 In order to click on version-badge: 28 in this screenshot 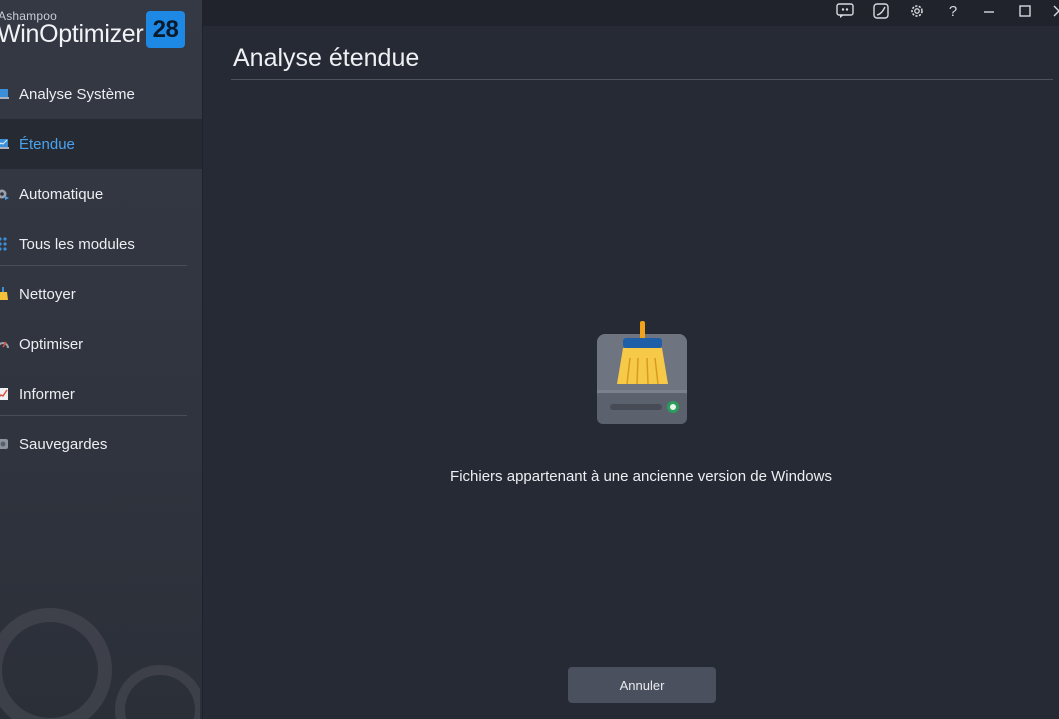, I will do `click(165, 29)`.